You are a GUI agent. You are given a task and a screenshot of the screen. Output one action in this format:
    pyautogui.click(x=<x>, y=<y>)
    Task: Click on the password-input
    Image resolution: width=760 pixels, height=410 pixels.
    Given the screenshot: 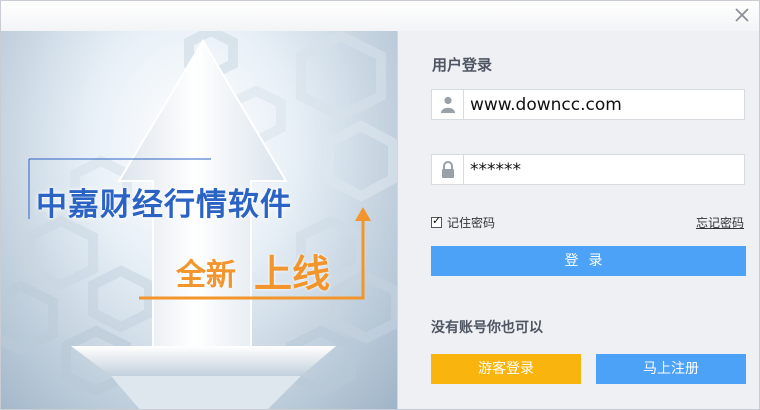 What is the action you would take?
    pyautogui.click(x=604, y=169)
    